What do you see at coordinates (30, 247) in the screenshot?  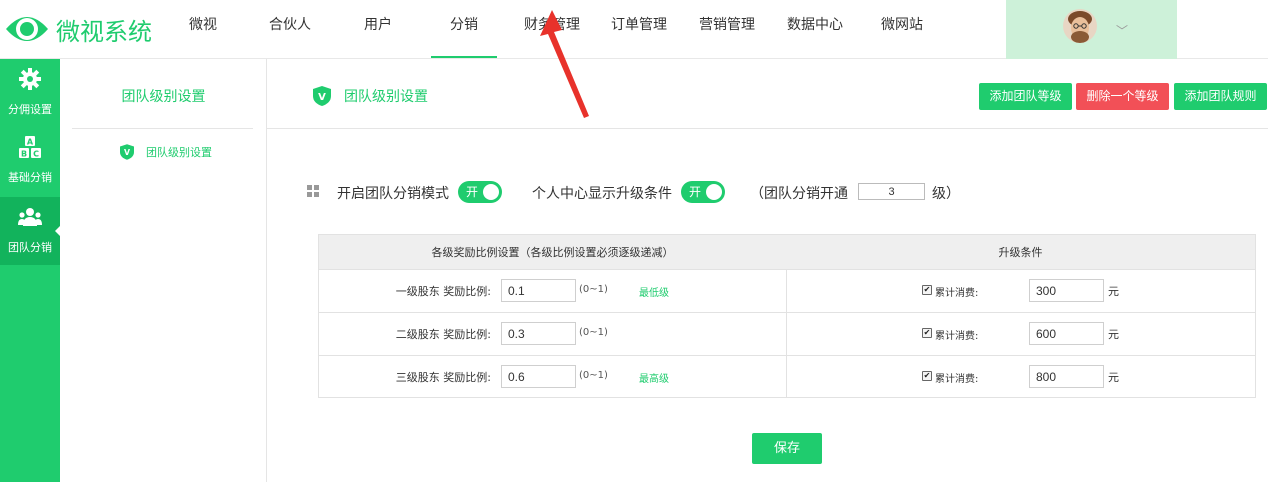 I see `sidebar-item-label: 团队分销` at bounding box center [30, 247].